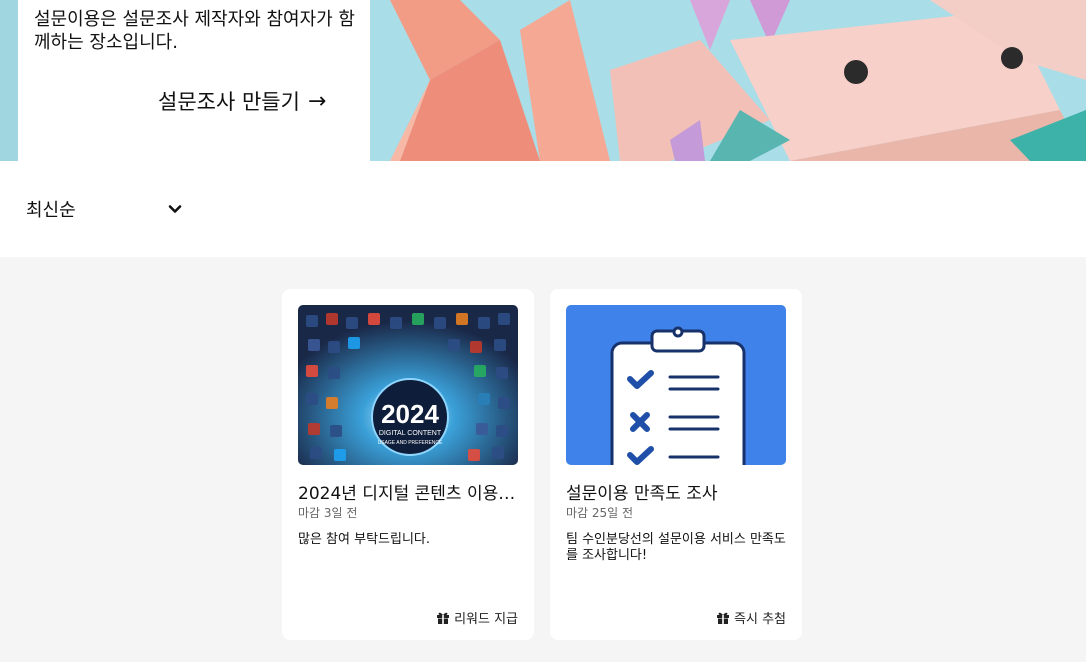  What do you see at coordinates (104, 209) in the screenshot?
I see `sort-dropdown: 최신순` at bounding box center [104, 209].